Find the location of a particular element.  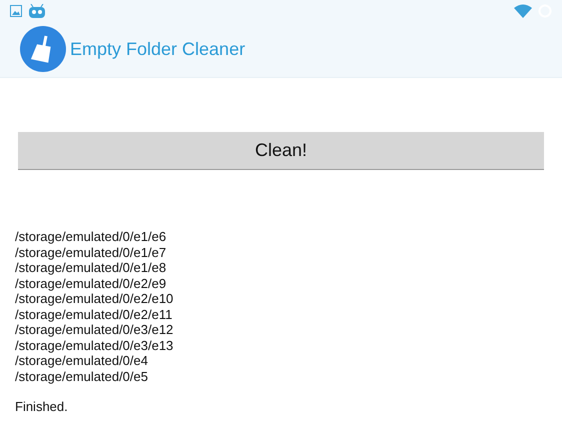

folder-path: /storage/emulated/0/e2/e10 is located at coordinates (94, 298).